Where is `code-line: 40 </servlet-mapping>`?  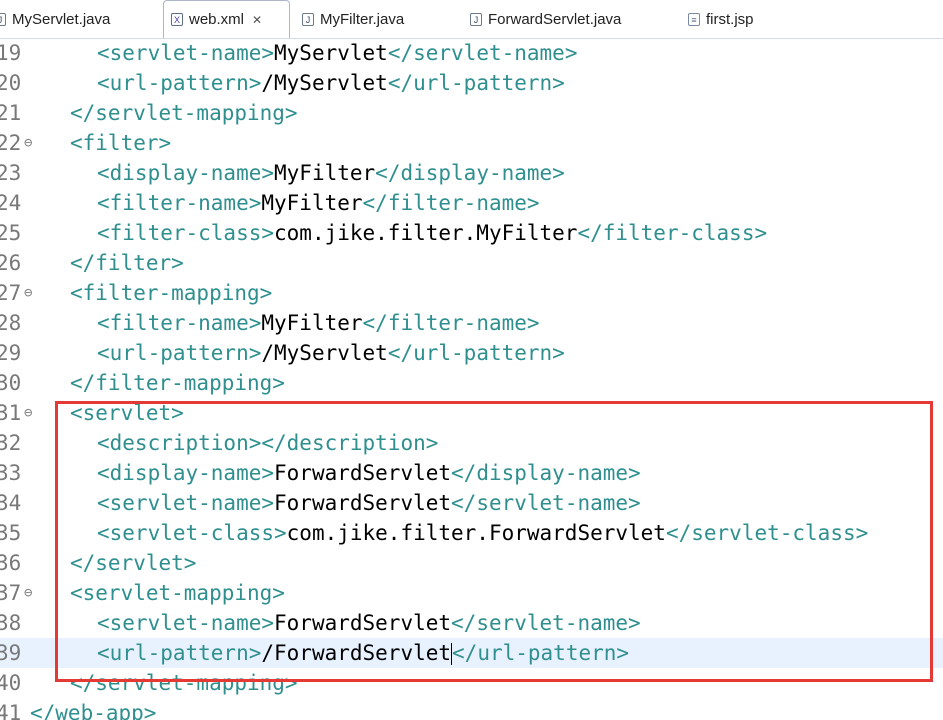 code-line: 40 </servlet-mapping> is located at coordinates (471, 683).